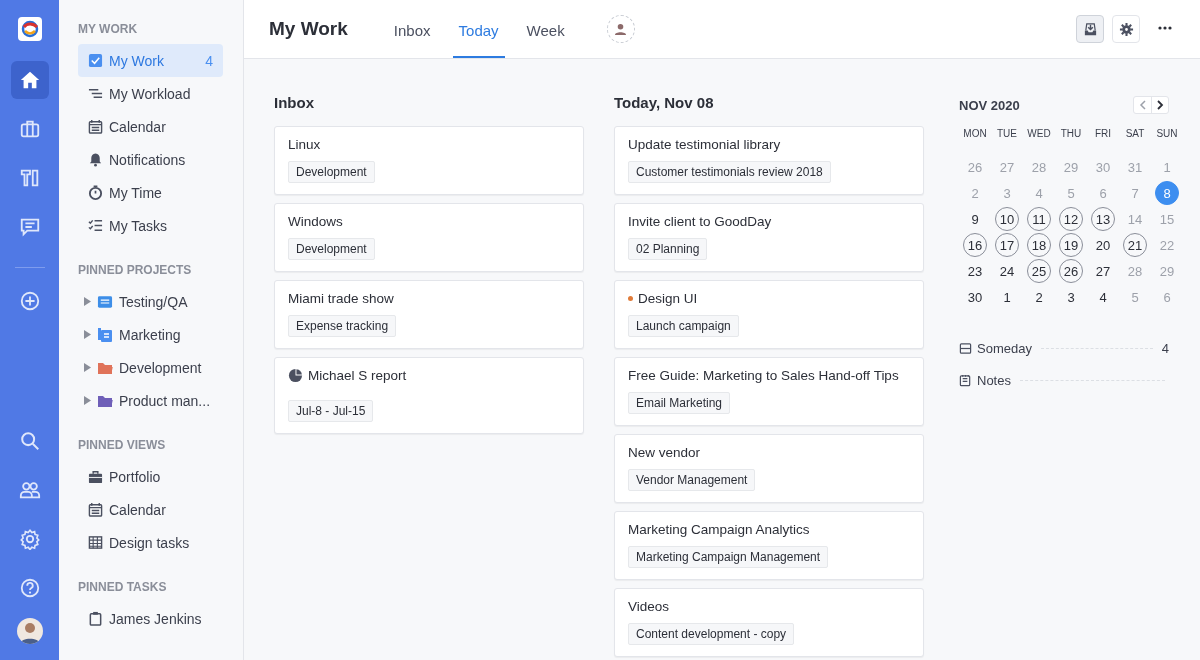  I want to click on home-icon, so click(29, 80).